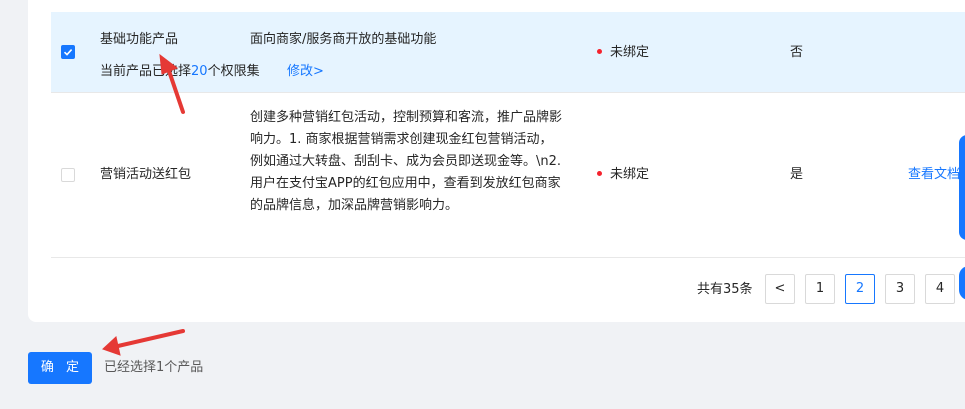  What do you see at coordinates (725, 289) in the screenshot?
I see `pagination-total: 共有35条` at bounding box center [725, 289].